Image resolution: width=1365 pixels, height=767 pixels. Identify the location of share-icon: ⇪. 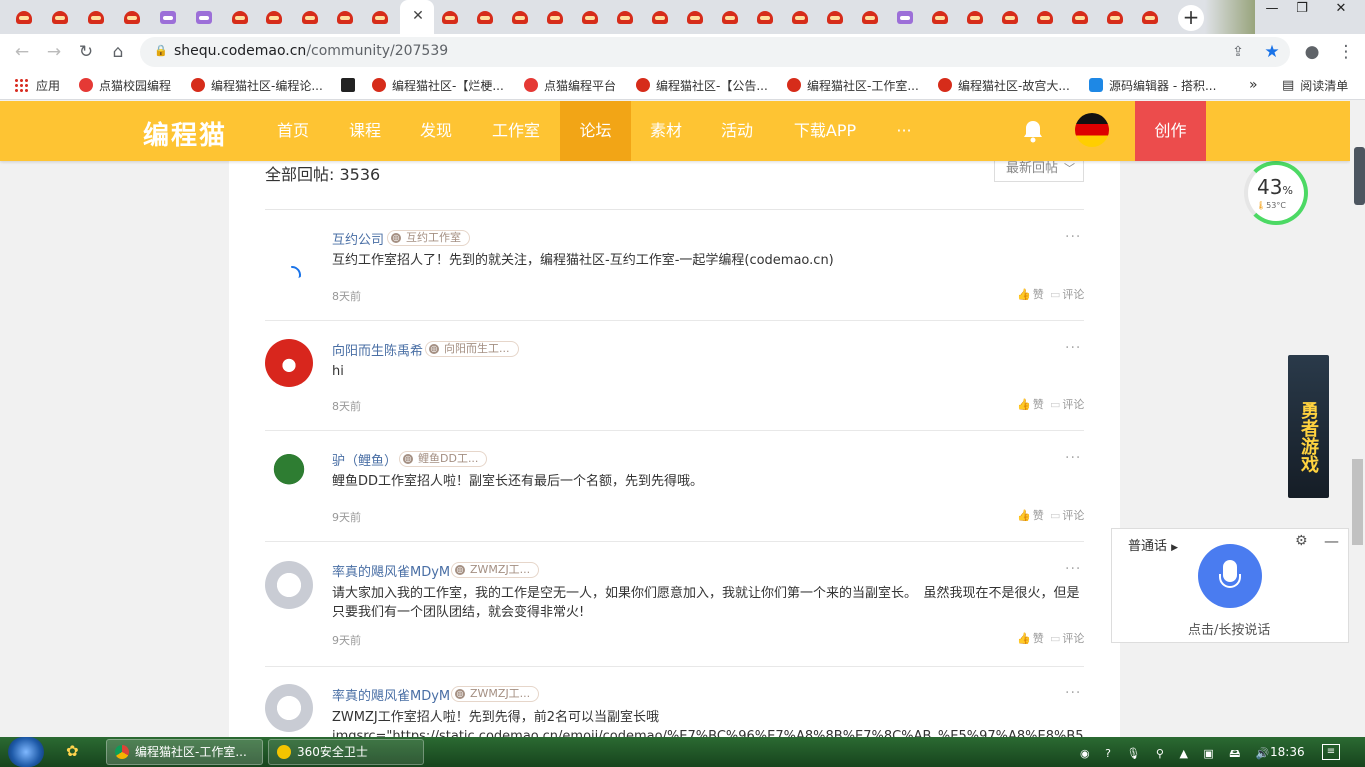
(1238, 52).